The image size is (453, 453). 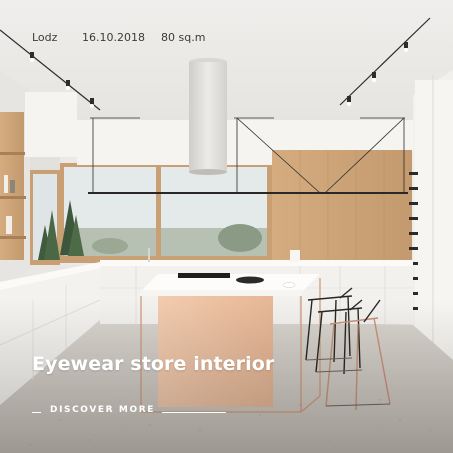 I want to click on dash-icon, so click(x=36, y=412).